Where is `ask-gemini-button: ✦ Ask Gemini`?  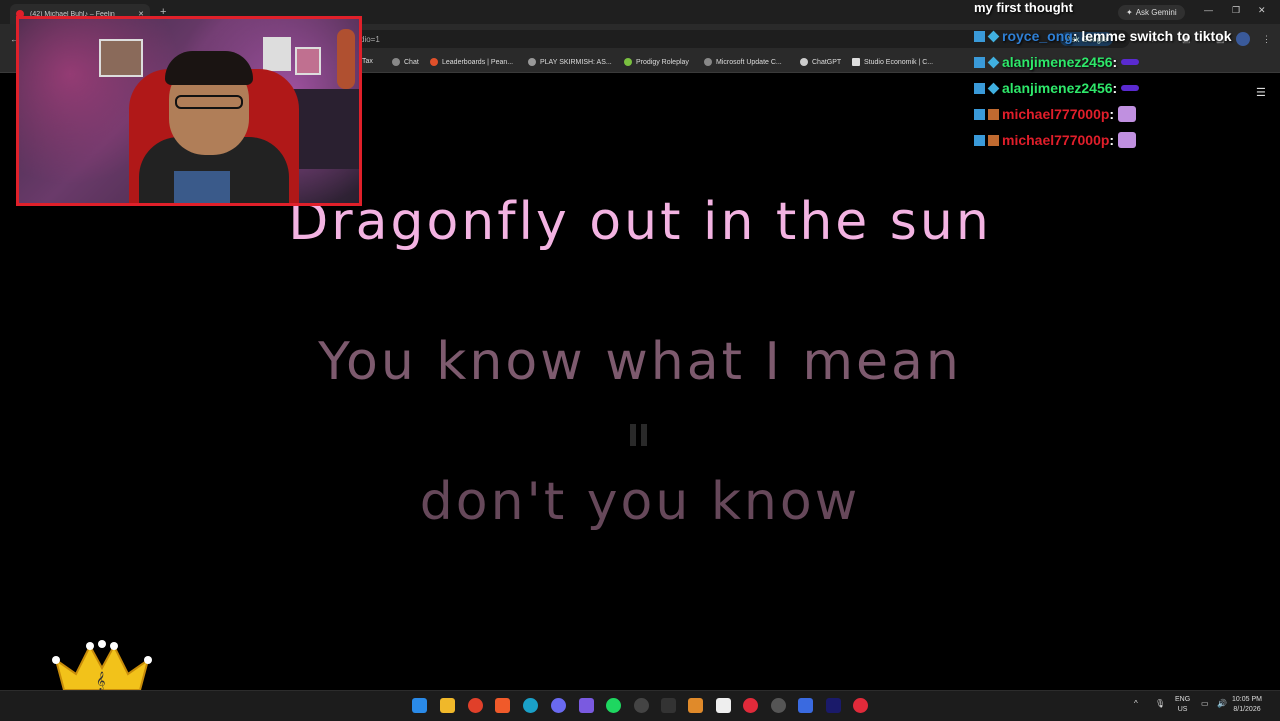 ask-gemini-button: ✦ Ask Gemini is located at coordinates (1151, 12).